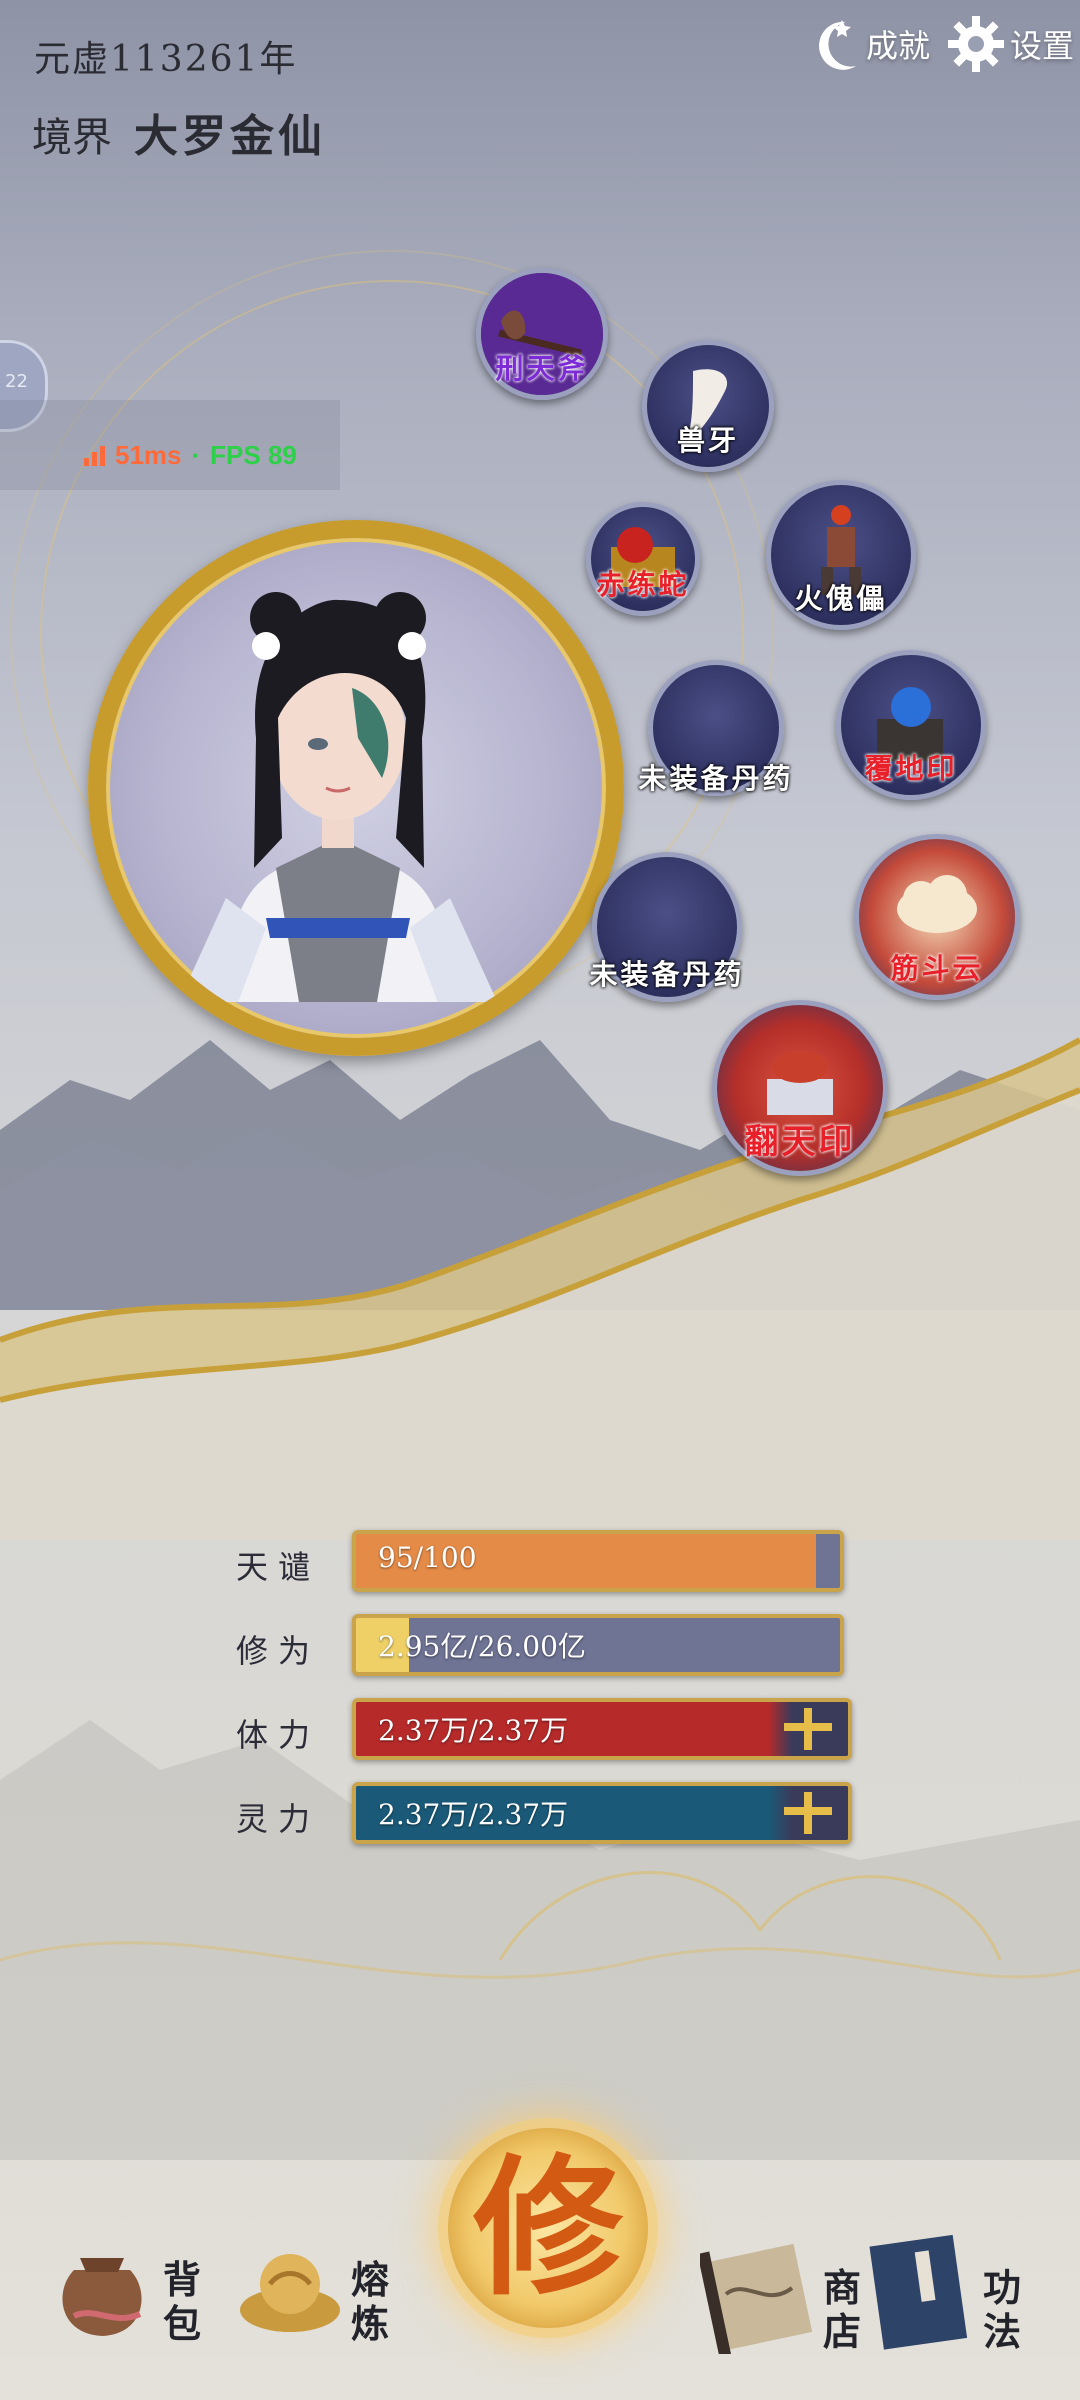 The image size is (1080, 2400). Describe the element at coordinates (369, 2301) in the screenshot. I see `nav-smelt-label: 熔炼` at that location.